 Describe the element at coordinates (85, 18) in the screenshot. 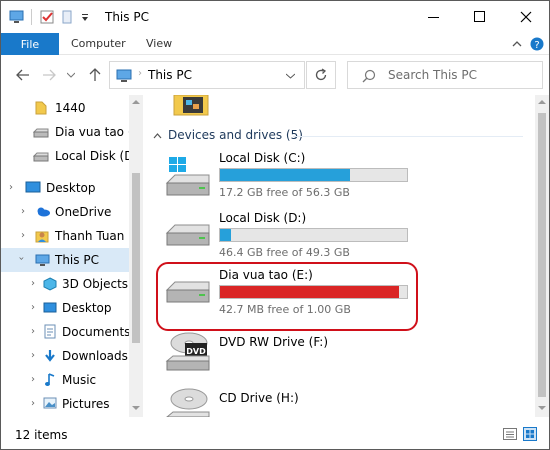

I see `customize-toolbar-icon` at that location.